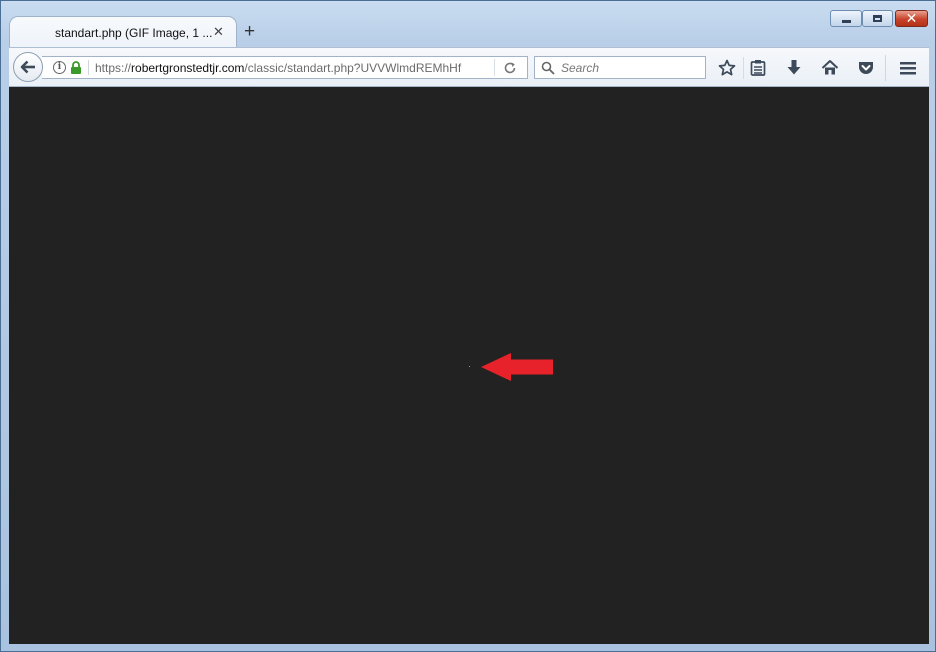 The image size is (936, 652). I want to click on lock-icon, so click(76, 68).